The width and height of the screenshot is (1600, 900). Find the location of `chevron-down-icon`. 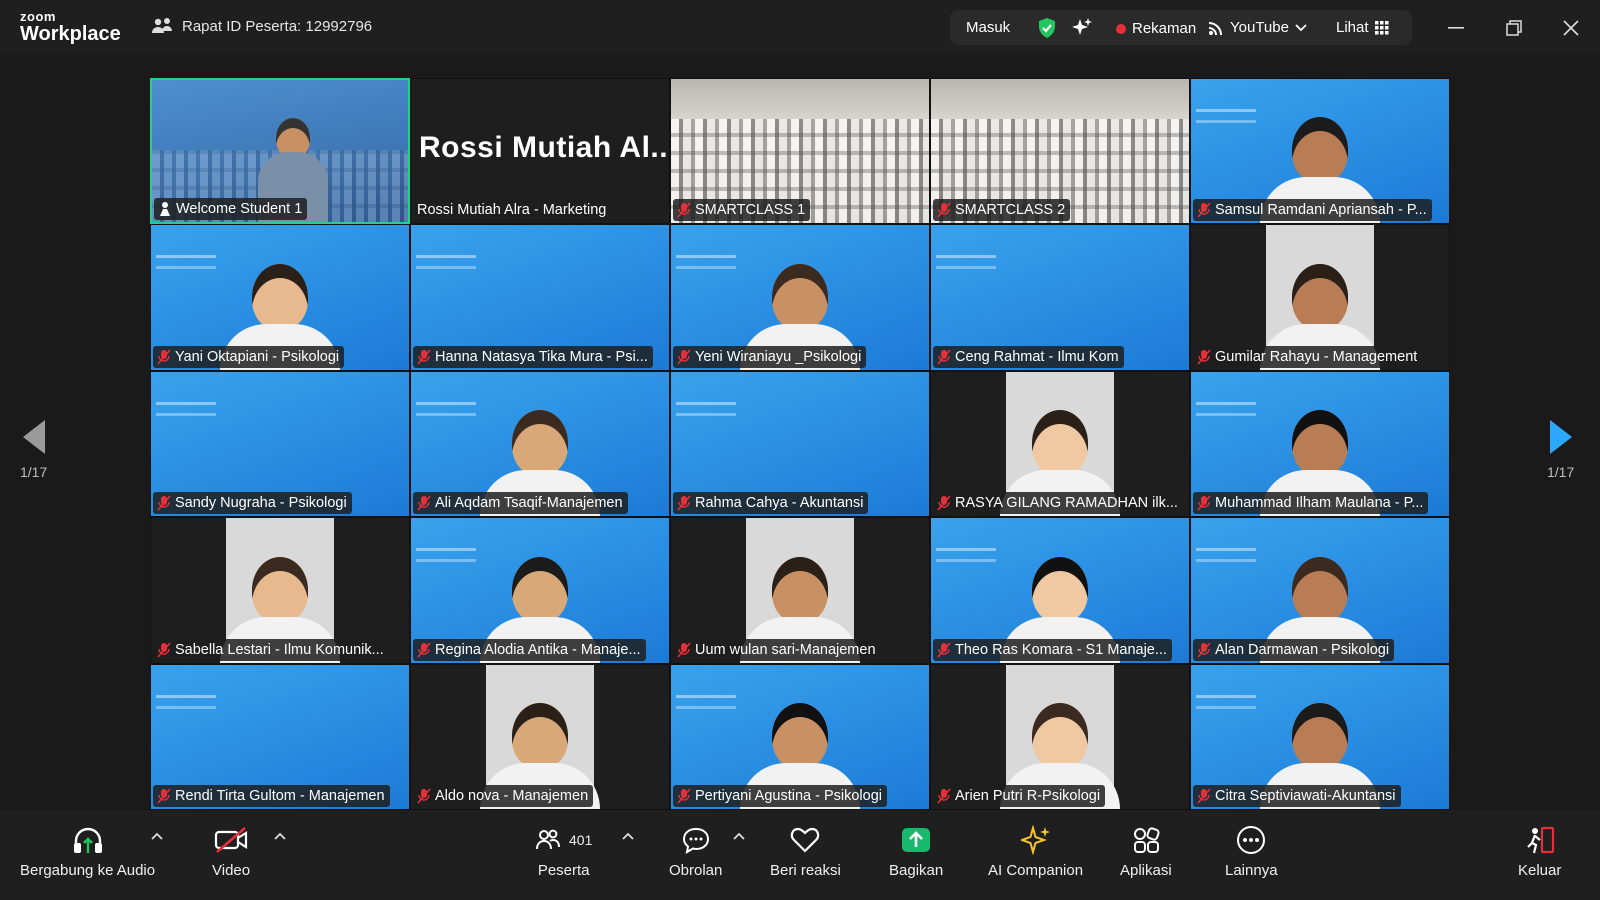

chevron-down-icon is located at coordinates (1301, 27).